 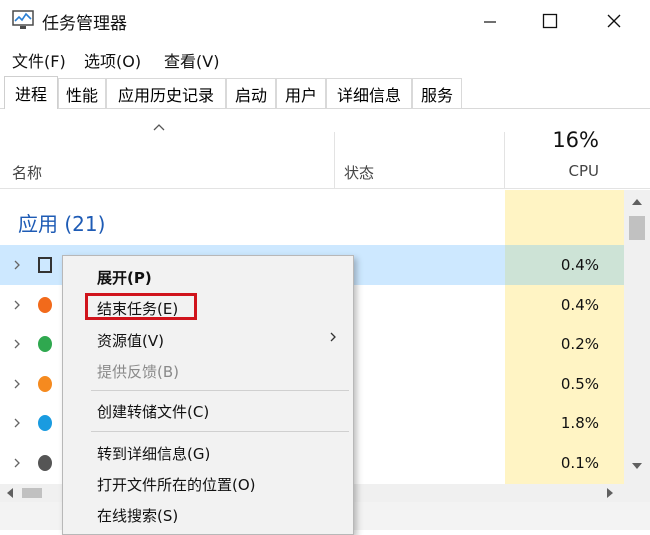 I want to click on sort-ascending-icon, so click(x=159, y=127).